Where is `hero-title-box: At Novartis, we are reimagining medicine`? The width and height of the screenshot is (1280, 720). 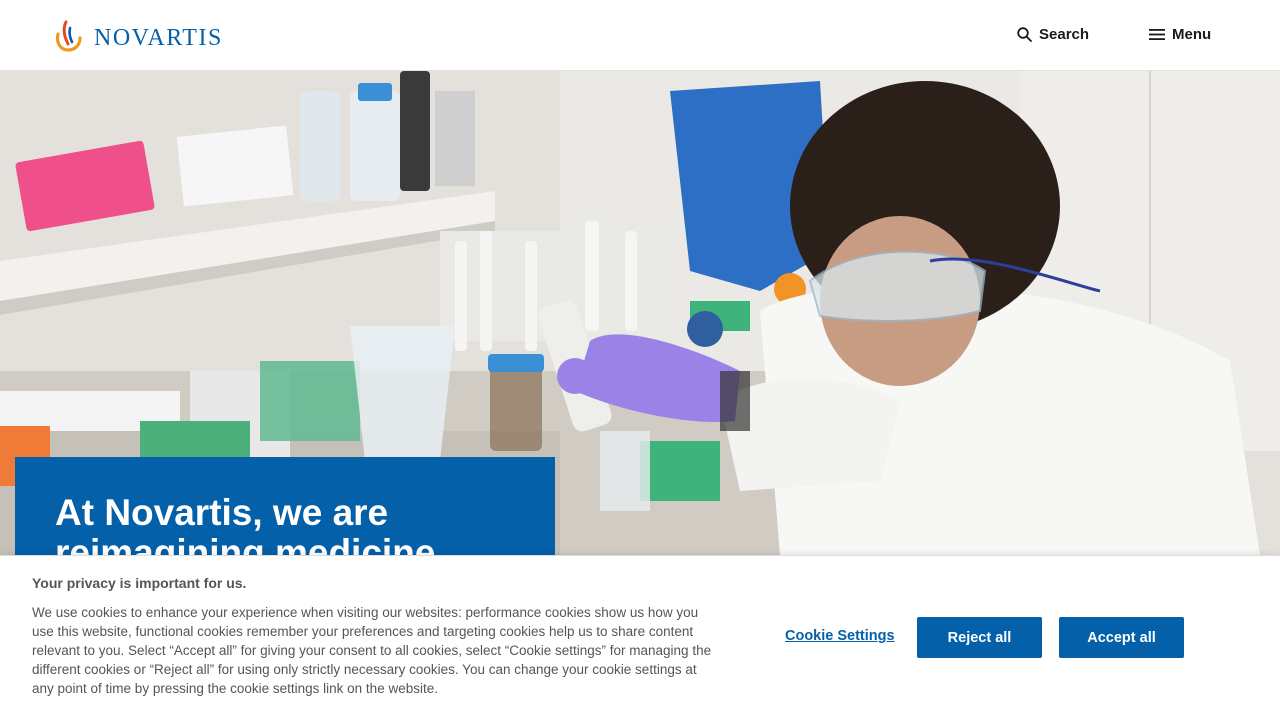 hero-title-box: At Novartis, we are reimagining medicine is located at coordinates (285, 506).